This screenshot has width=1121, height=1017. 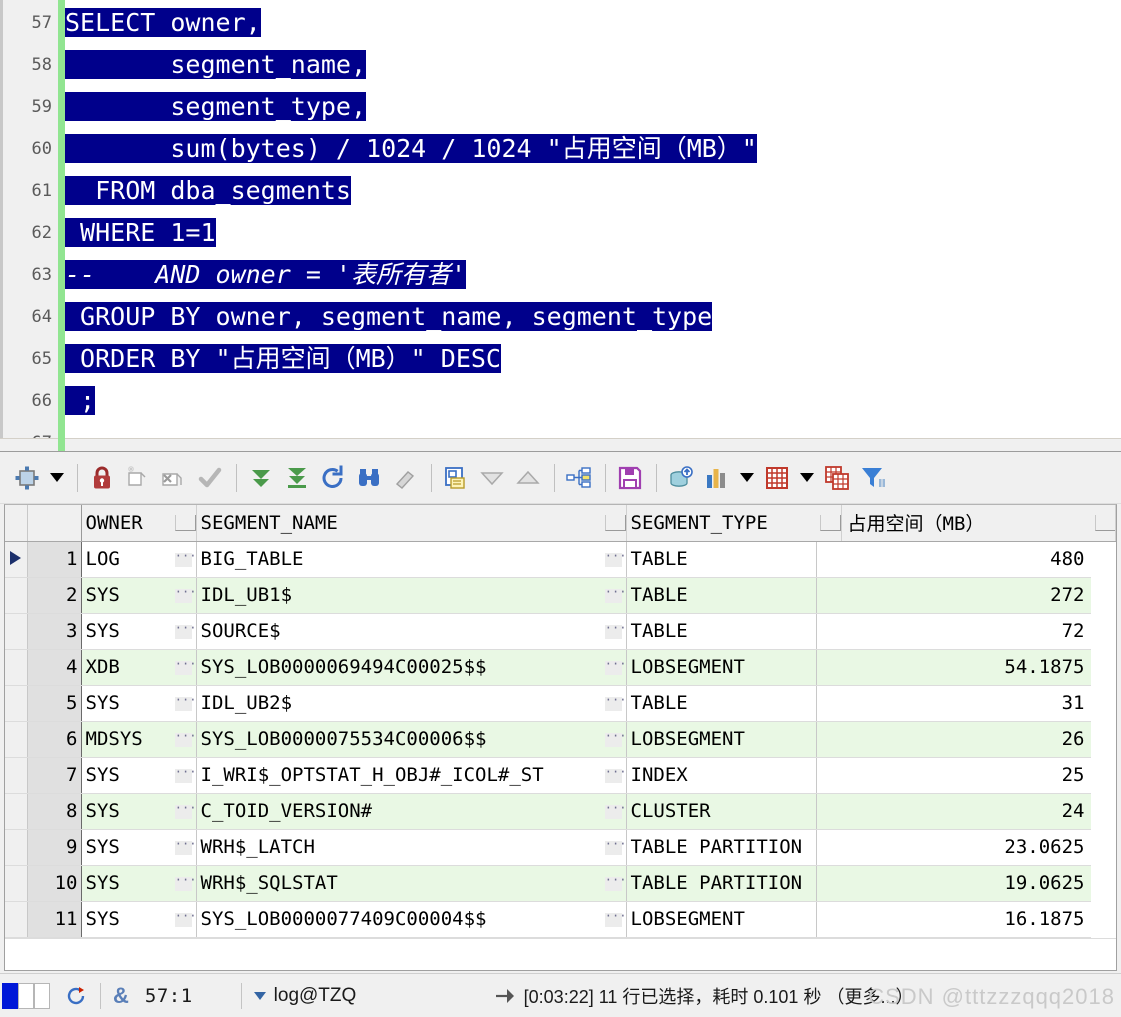 What do you see at coordinates (717, 478) in the screenshot?
I see `chart-button` at bounding box center [717, 478].